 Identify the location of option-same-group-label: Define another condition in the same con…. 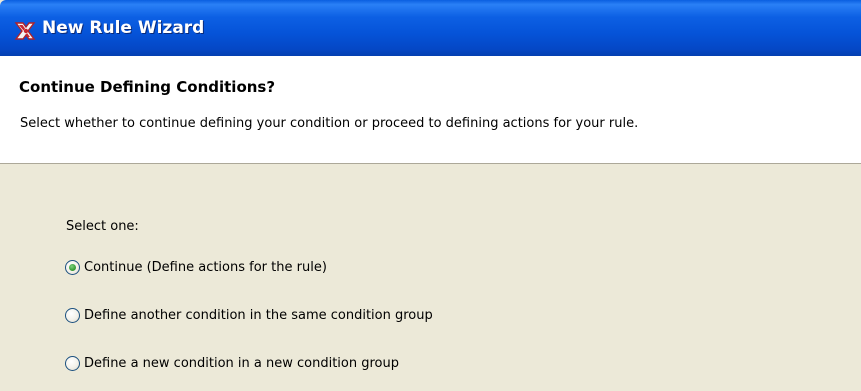
(258, 315).